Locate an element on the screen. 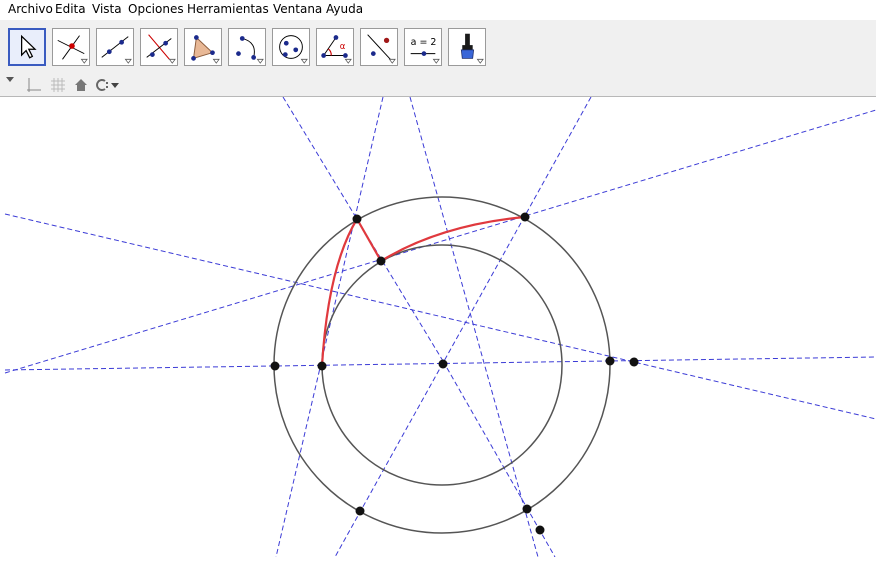  point-tool-button is located at coordinates (71, 47).